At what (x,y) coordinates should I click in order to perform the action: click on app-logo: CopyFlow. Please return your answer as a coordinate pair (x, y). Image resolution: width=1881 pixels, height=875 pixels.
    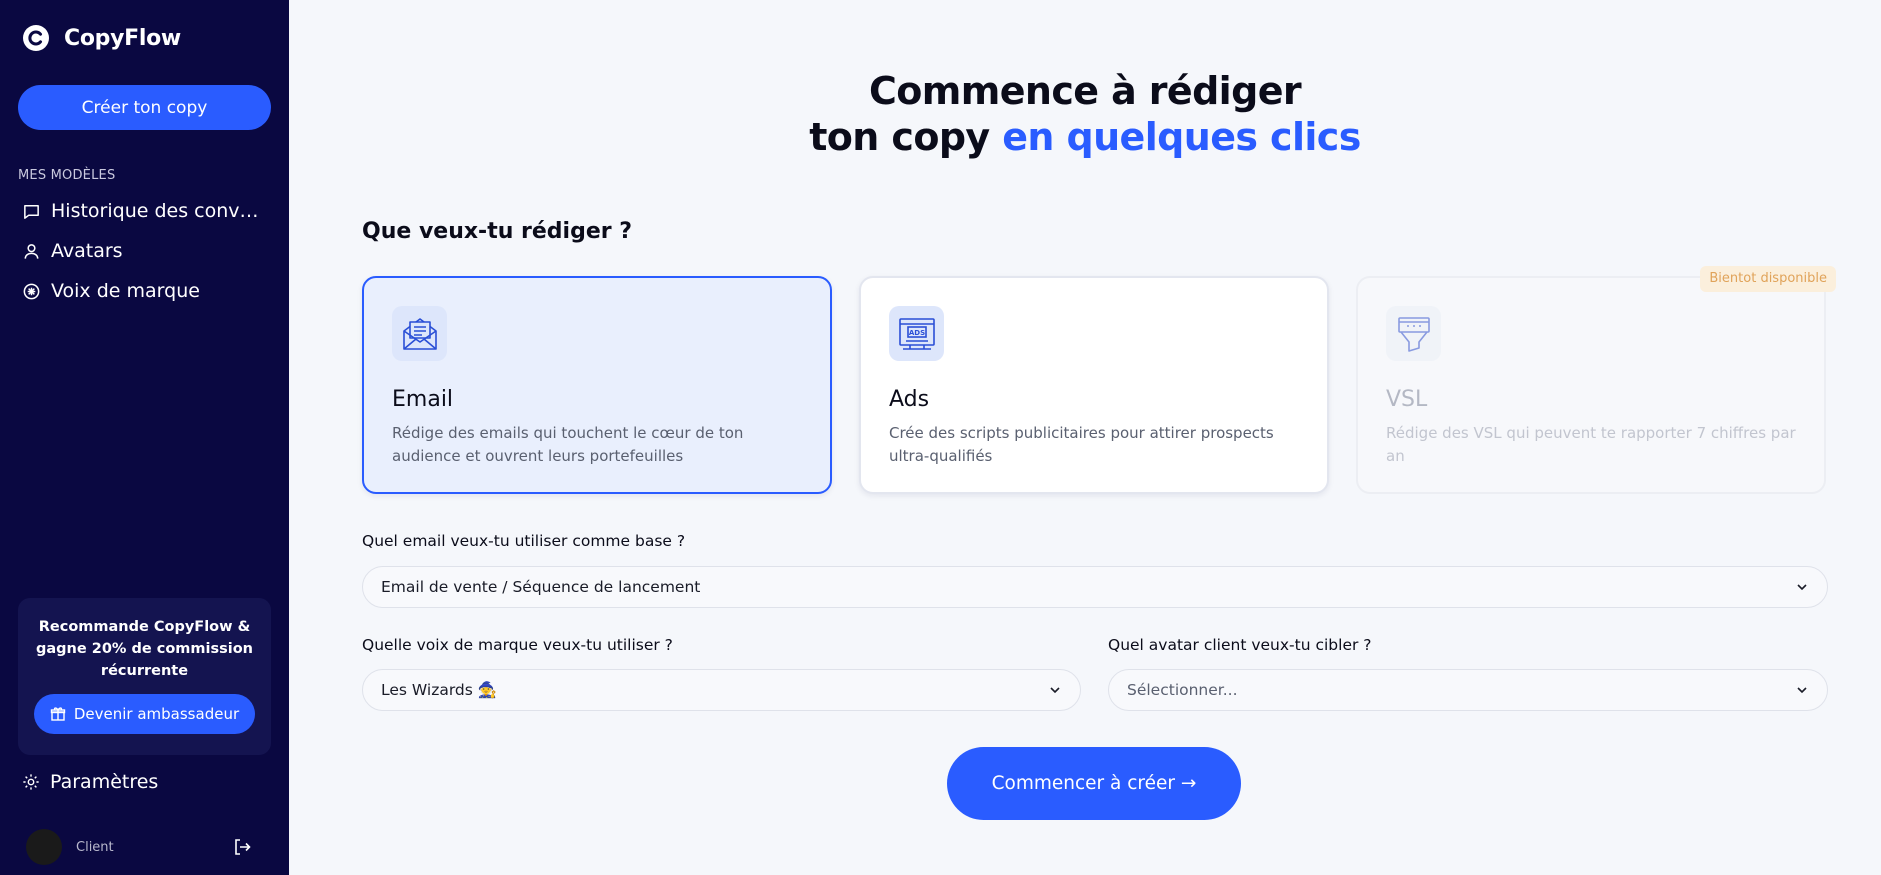
    Looking at the image, I should click on (101, 38).